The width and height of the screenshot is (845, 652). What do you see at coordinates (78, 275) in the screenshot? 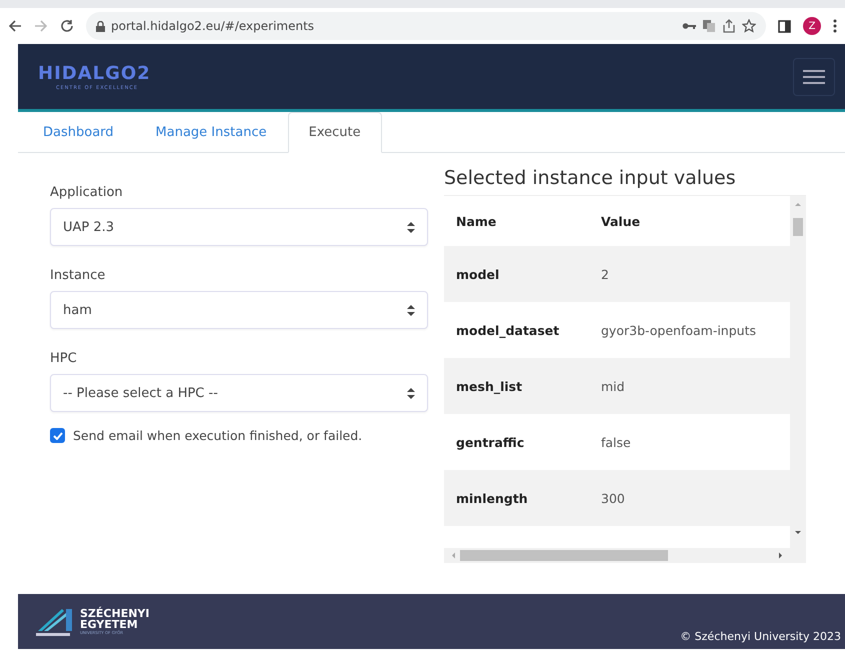
I see `field-label: Instance` at bounding box center [78, 275].